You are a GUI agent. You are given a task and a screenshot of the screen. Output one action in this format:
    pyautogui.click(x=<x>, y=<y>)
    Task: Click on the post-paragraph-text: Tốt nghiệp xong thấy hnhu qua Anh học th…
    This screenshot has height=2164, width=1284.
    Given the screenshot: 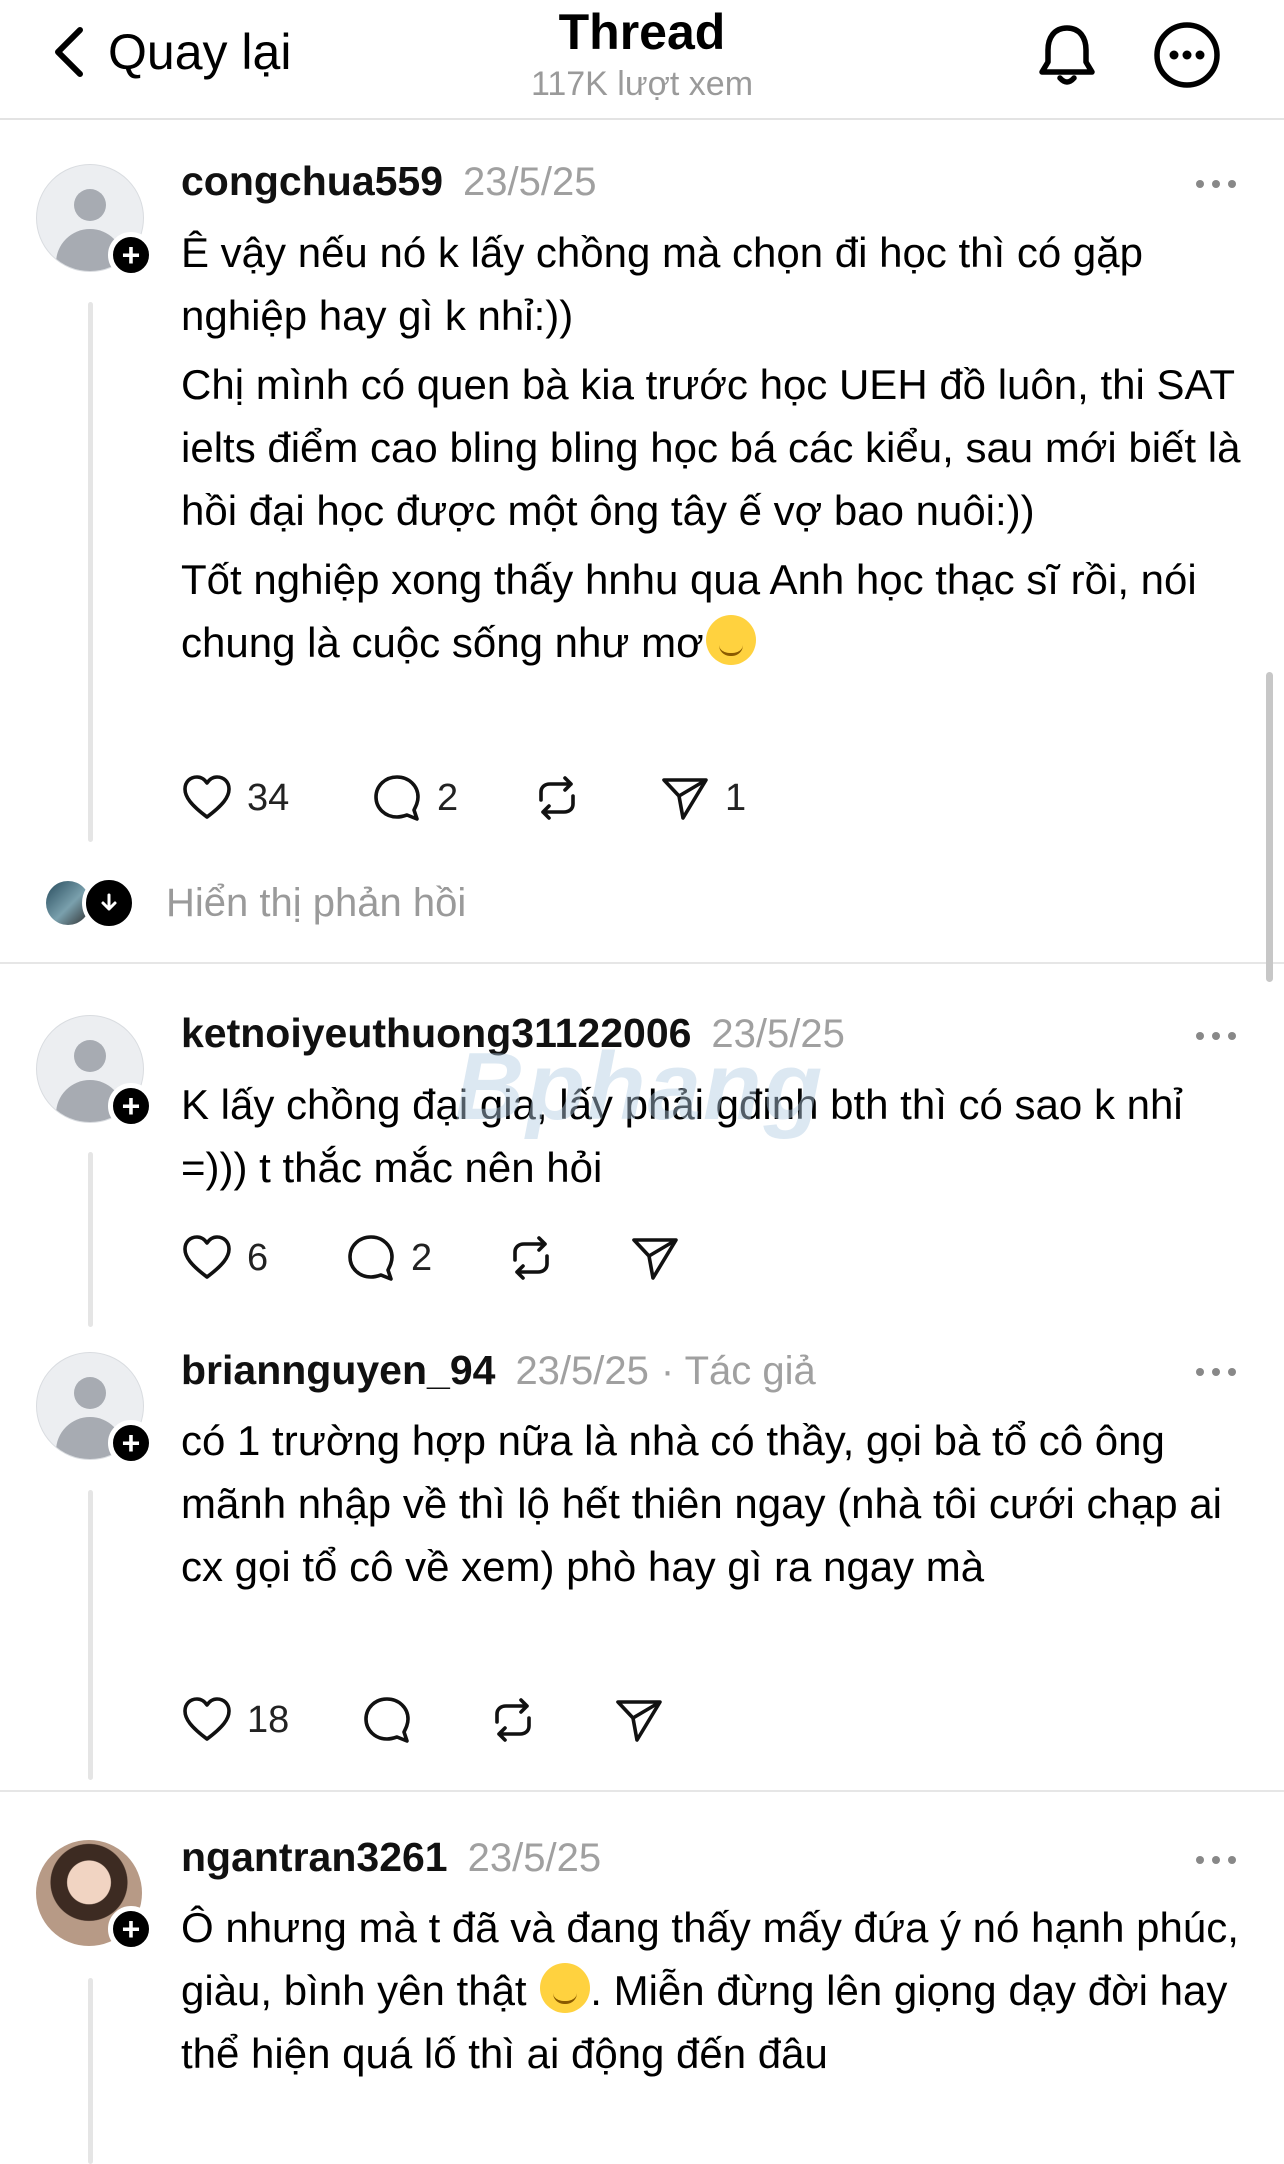 What is the action you would take?
    pyautogui.click(x=689, y=611)
    